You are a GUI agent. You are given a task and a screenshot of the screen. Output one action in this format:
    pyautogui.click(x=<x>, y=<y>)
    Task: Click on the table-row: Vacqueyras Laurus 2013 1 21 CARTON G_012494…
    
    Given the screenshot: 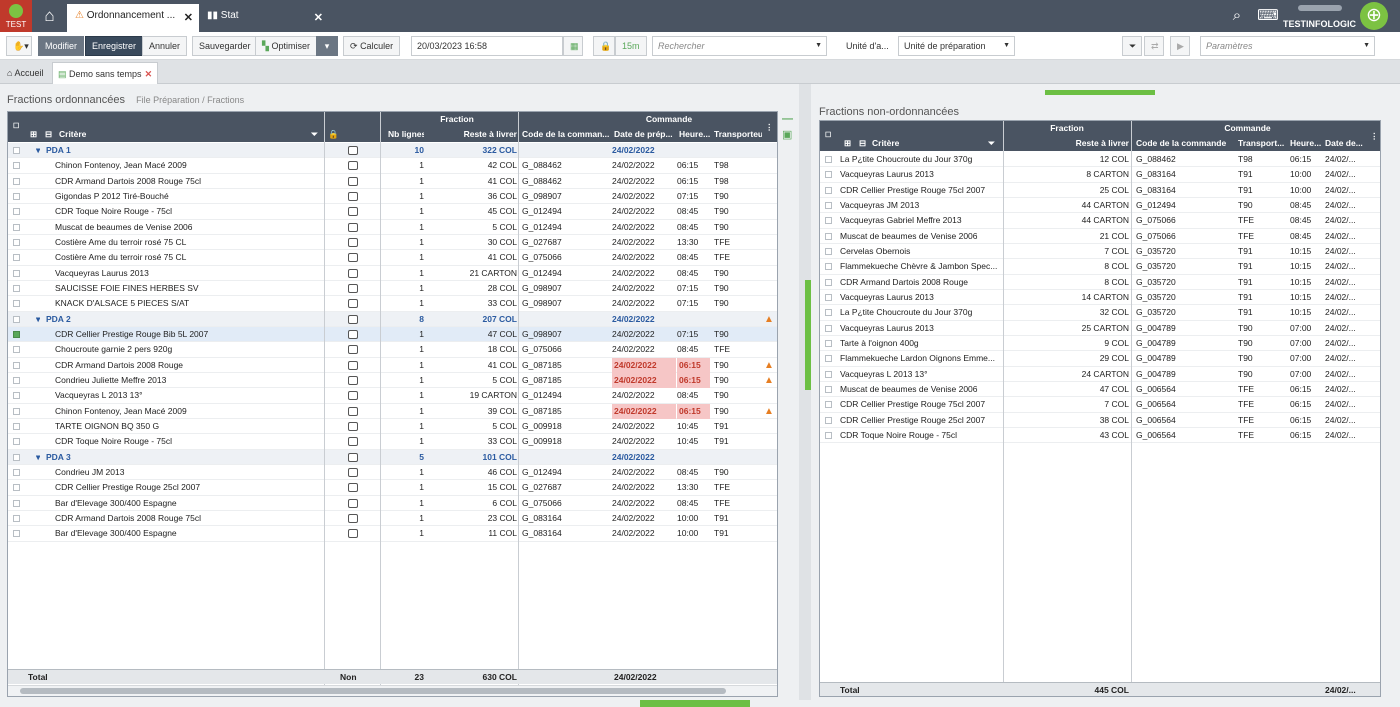 What is the action you would take?
    pyautogui.click(x=392, y=273)
    